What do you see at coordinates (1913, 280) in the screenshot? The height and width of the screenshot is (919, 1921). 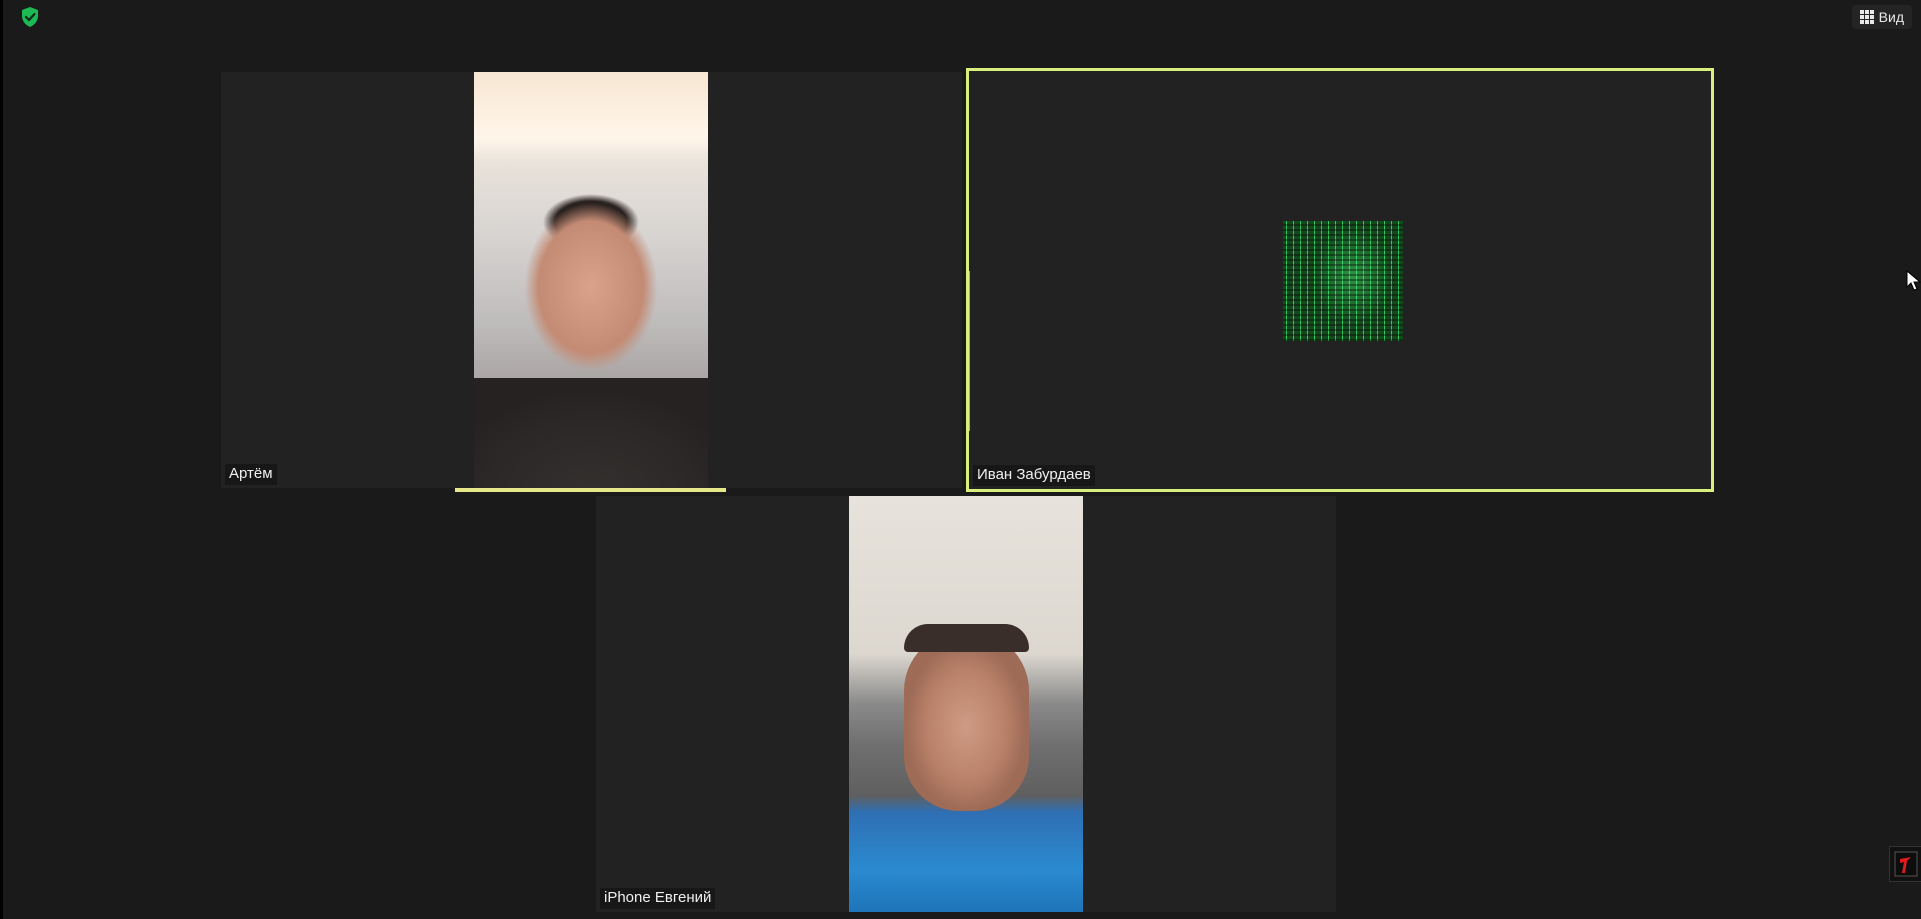 I see `mouse-pointer-icon` at bounding box center [1913, 280].